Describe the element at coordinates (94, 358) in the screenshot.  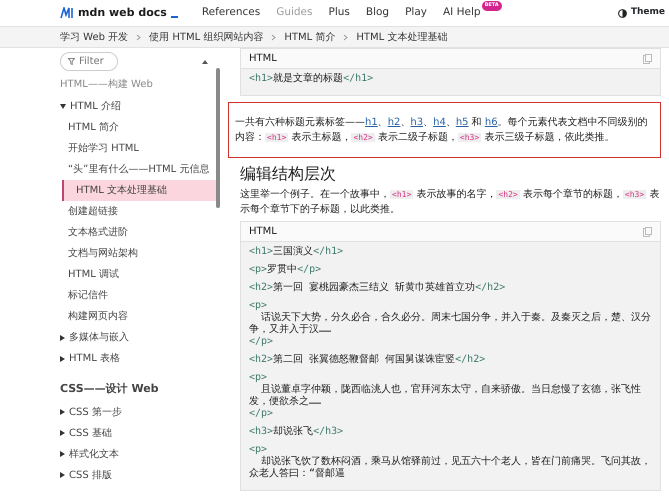
I see `sidebar-group: HTML 表格` at that location.